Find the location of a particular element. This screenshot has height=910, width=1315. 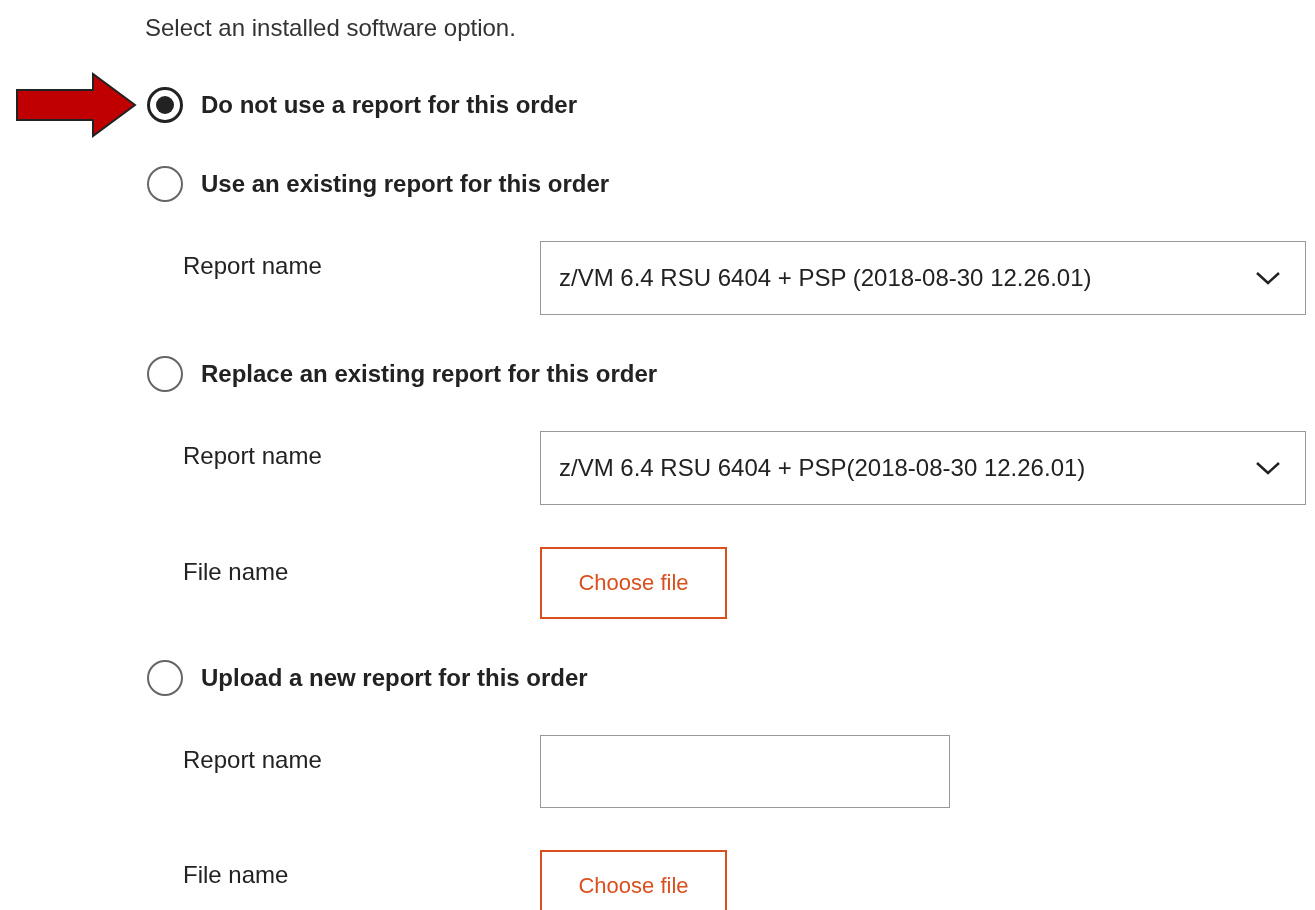

radio-label: Do not use a report for this order is located at coordinates (389, 105).